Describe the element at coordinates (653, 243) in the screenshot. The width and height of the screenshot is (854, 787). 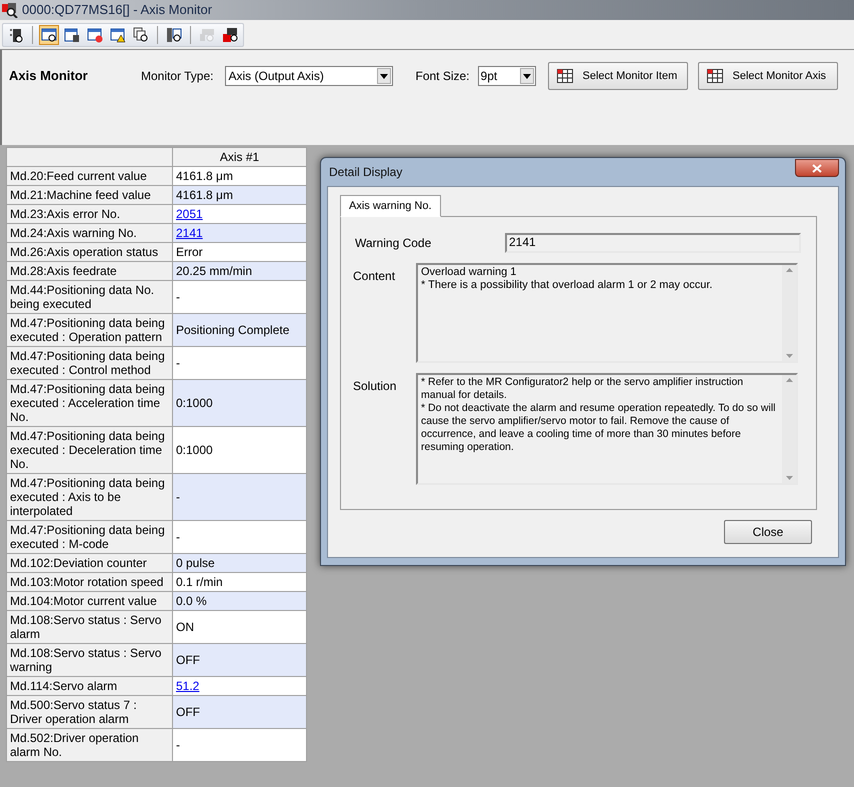
I see `warning-code-field: 2141` at that location.